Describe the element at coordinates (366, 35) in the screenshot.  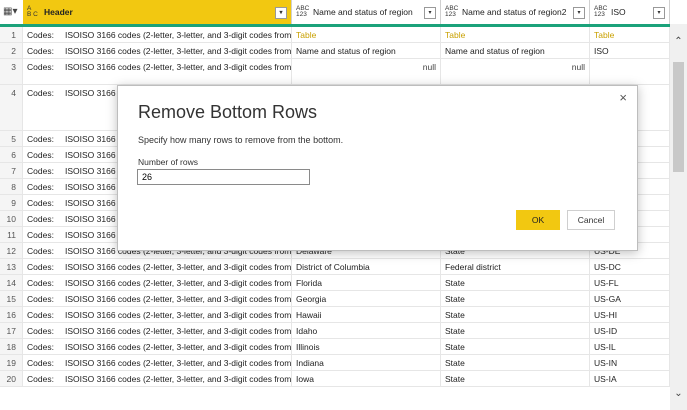
I see `cell-region: Table` at that location.